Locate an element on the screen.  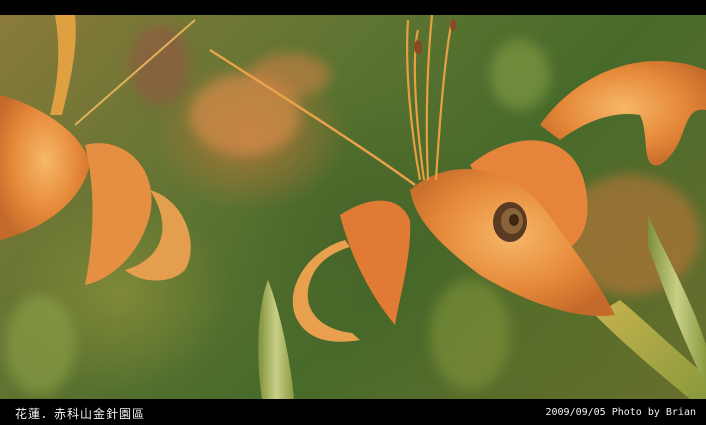
caption-bar: 花蓮．赤科山金針園區 2009/09/05 Photo by Brian is located at coordinates (353, 412).